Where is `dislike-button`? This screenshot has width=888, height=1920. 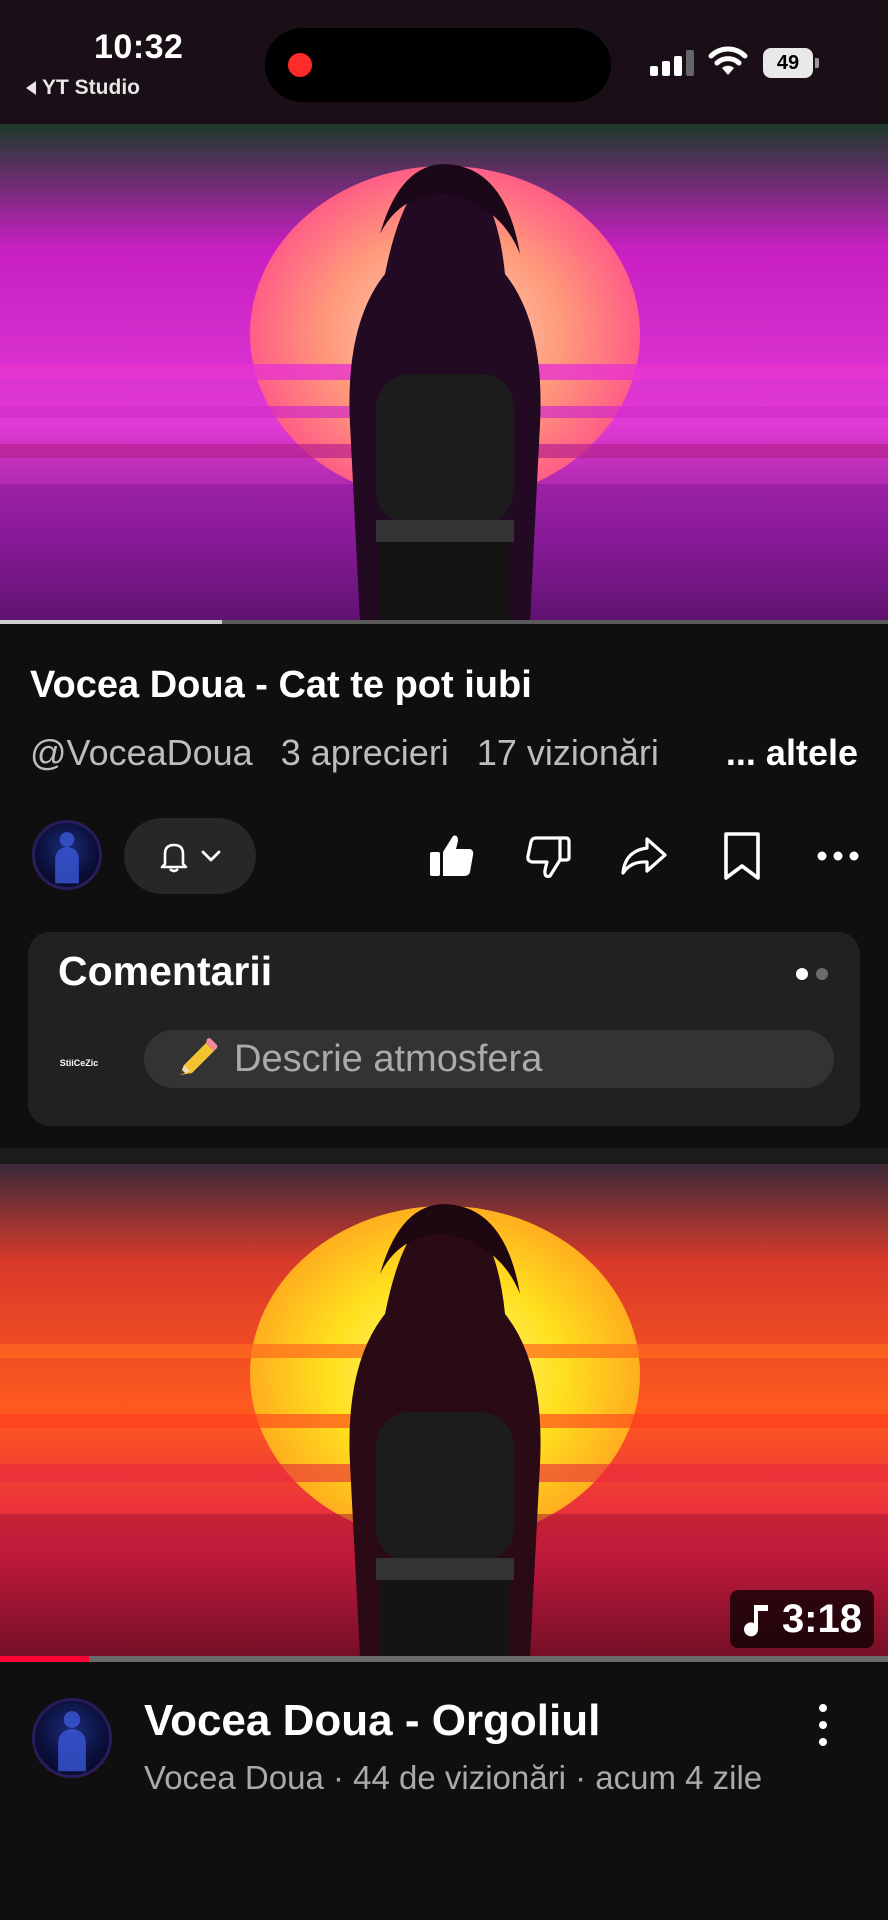
dislike-button is located at coordinates (548, 856).